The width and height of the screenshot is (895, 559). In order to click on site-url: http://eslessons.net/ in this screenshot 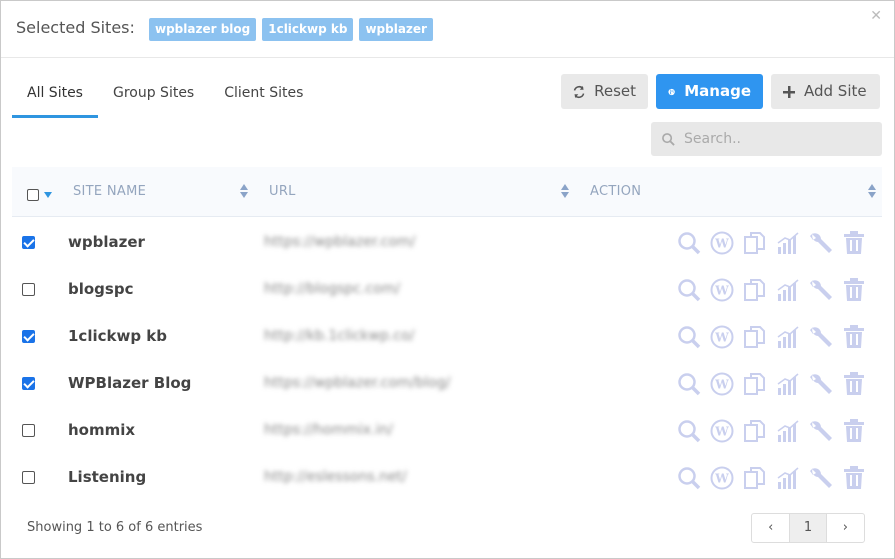, I will do `click(335, 477)`.